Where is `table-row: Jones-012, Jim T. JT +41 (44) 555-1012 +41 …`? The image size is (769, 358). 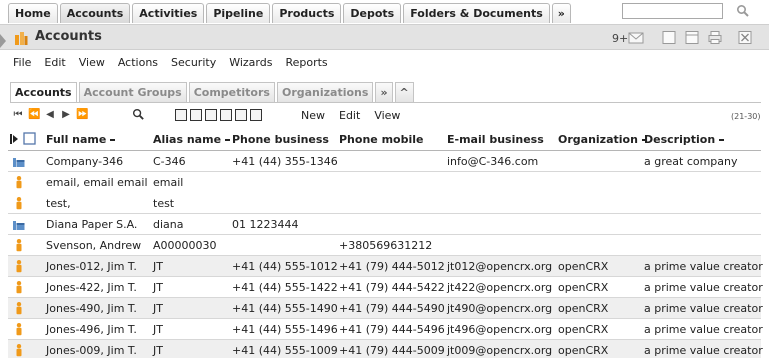 table-row: Jones-012, Jim T. JT +41 (44) 555-1012 +41 … is located at coordinates (385, 266).